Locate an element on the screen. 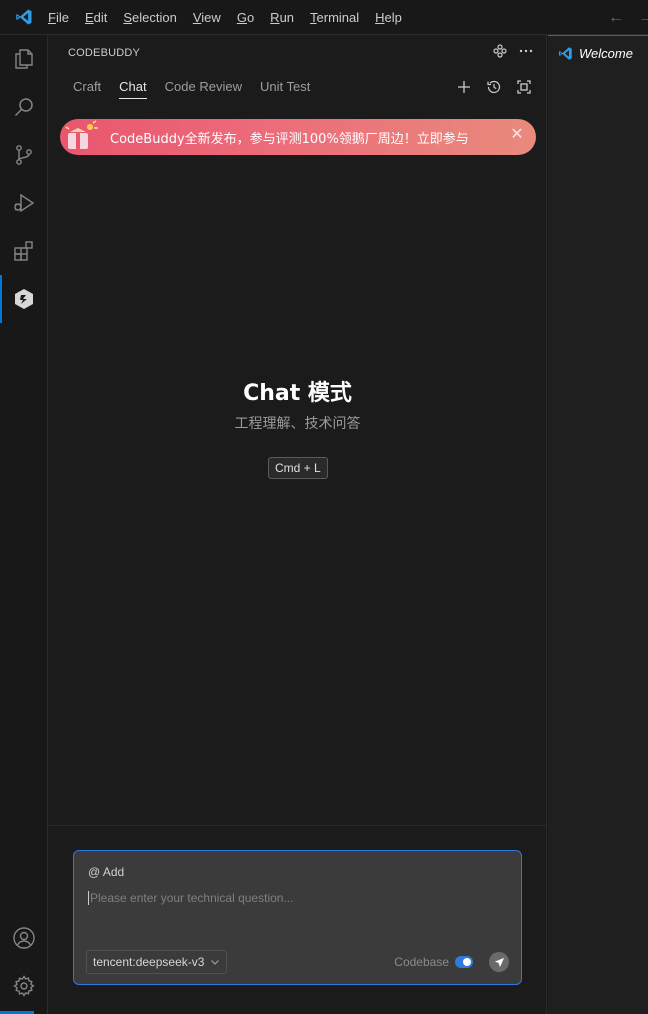 Image resolution: width=648 pixels, height=1014 pixels. run-debug-icon is located at coordinates (24, 203).